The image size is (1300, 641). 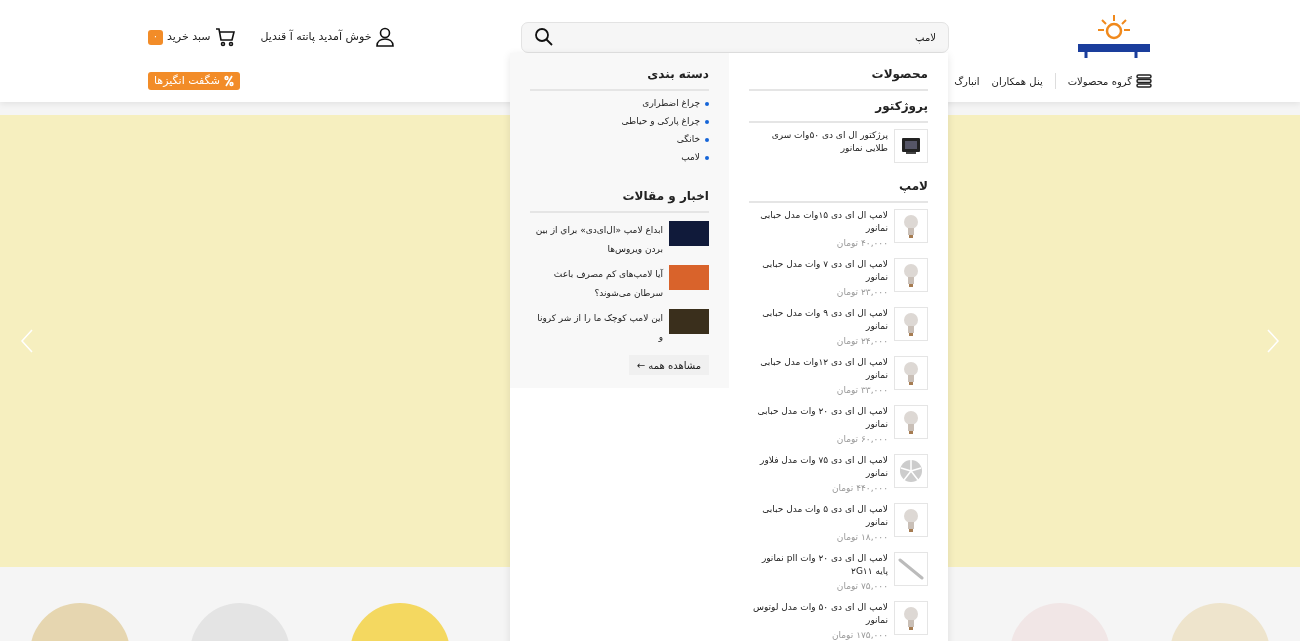 I want to click on section-heading: محصولات, so click(x=838, y=78).